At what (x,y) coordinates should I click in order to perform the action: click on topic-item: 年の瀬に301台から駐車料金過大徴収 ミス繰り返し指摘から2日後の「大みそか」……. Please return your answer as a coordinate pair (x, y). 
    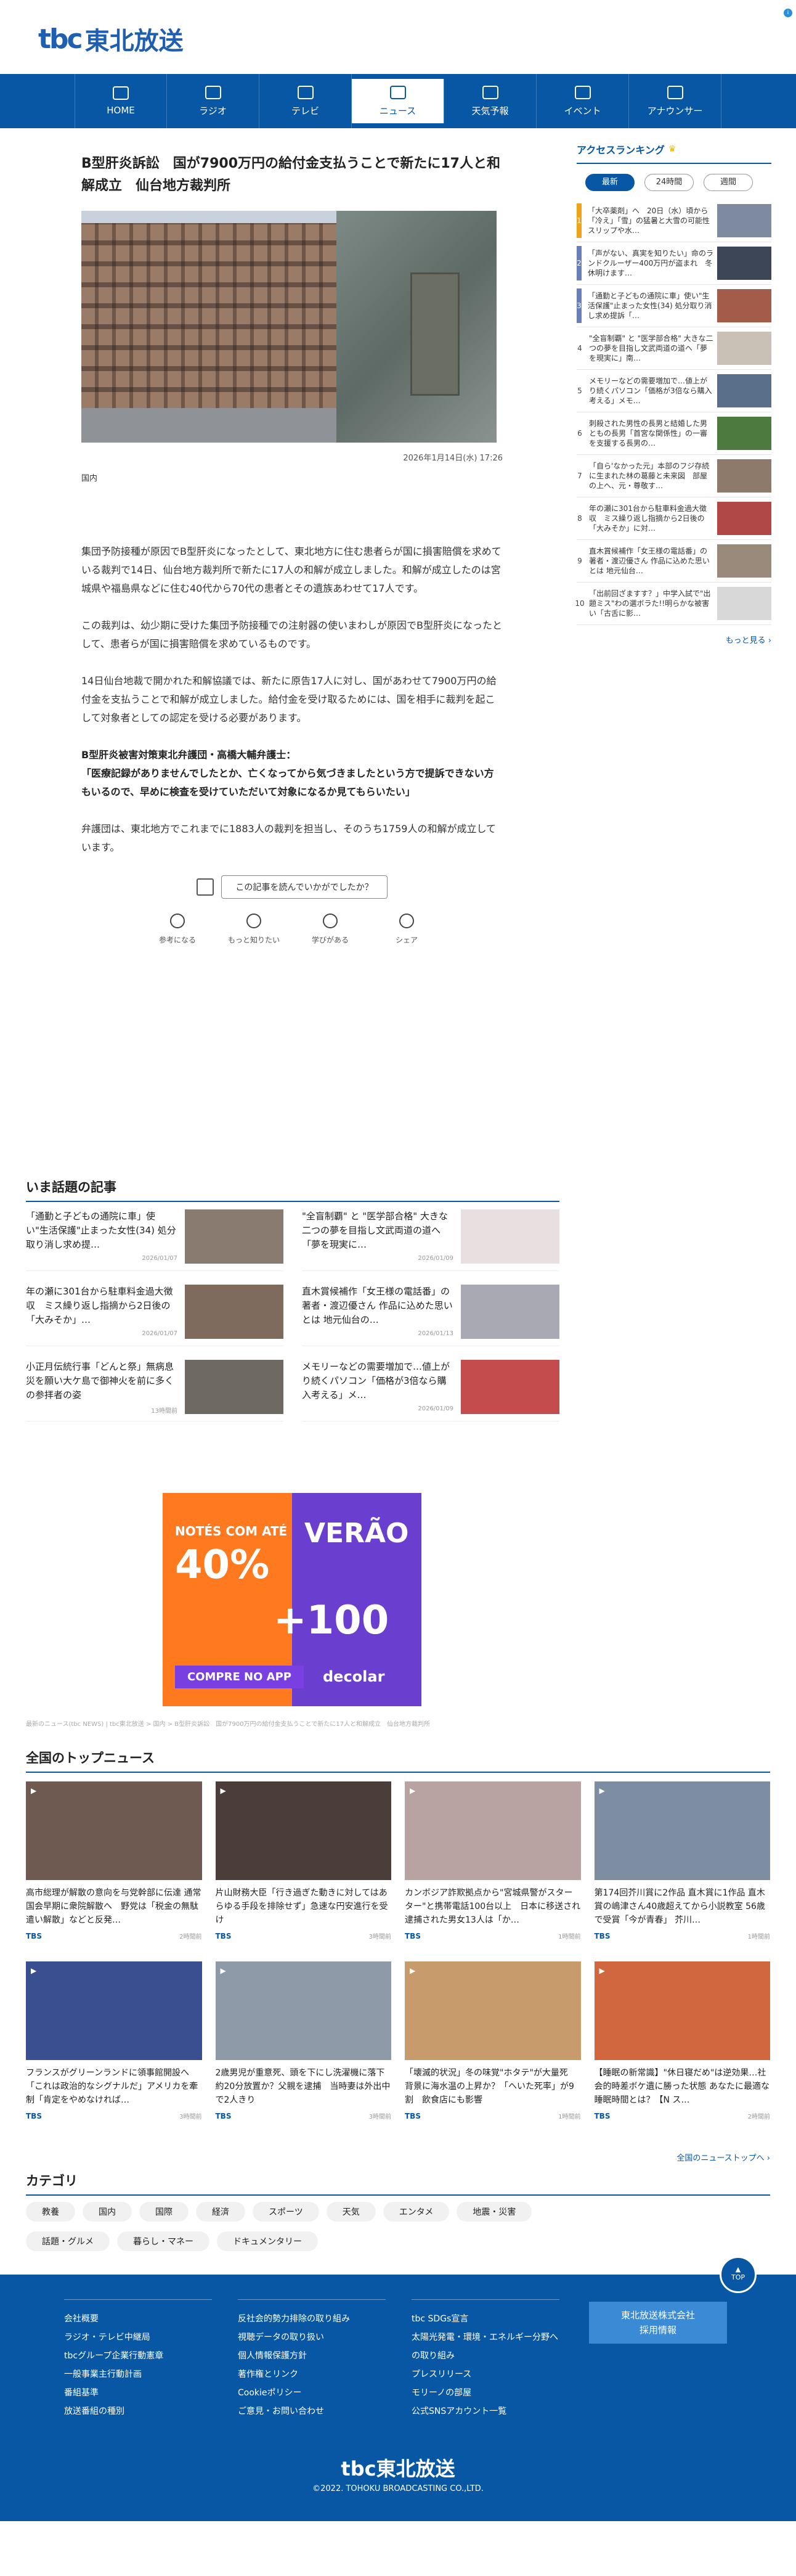
    Looking at the image, I should click on (154, 1315).